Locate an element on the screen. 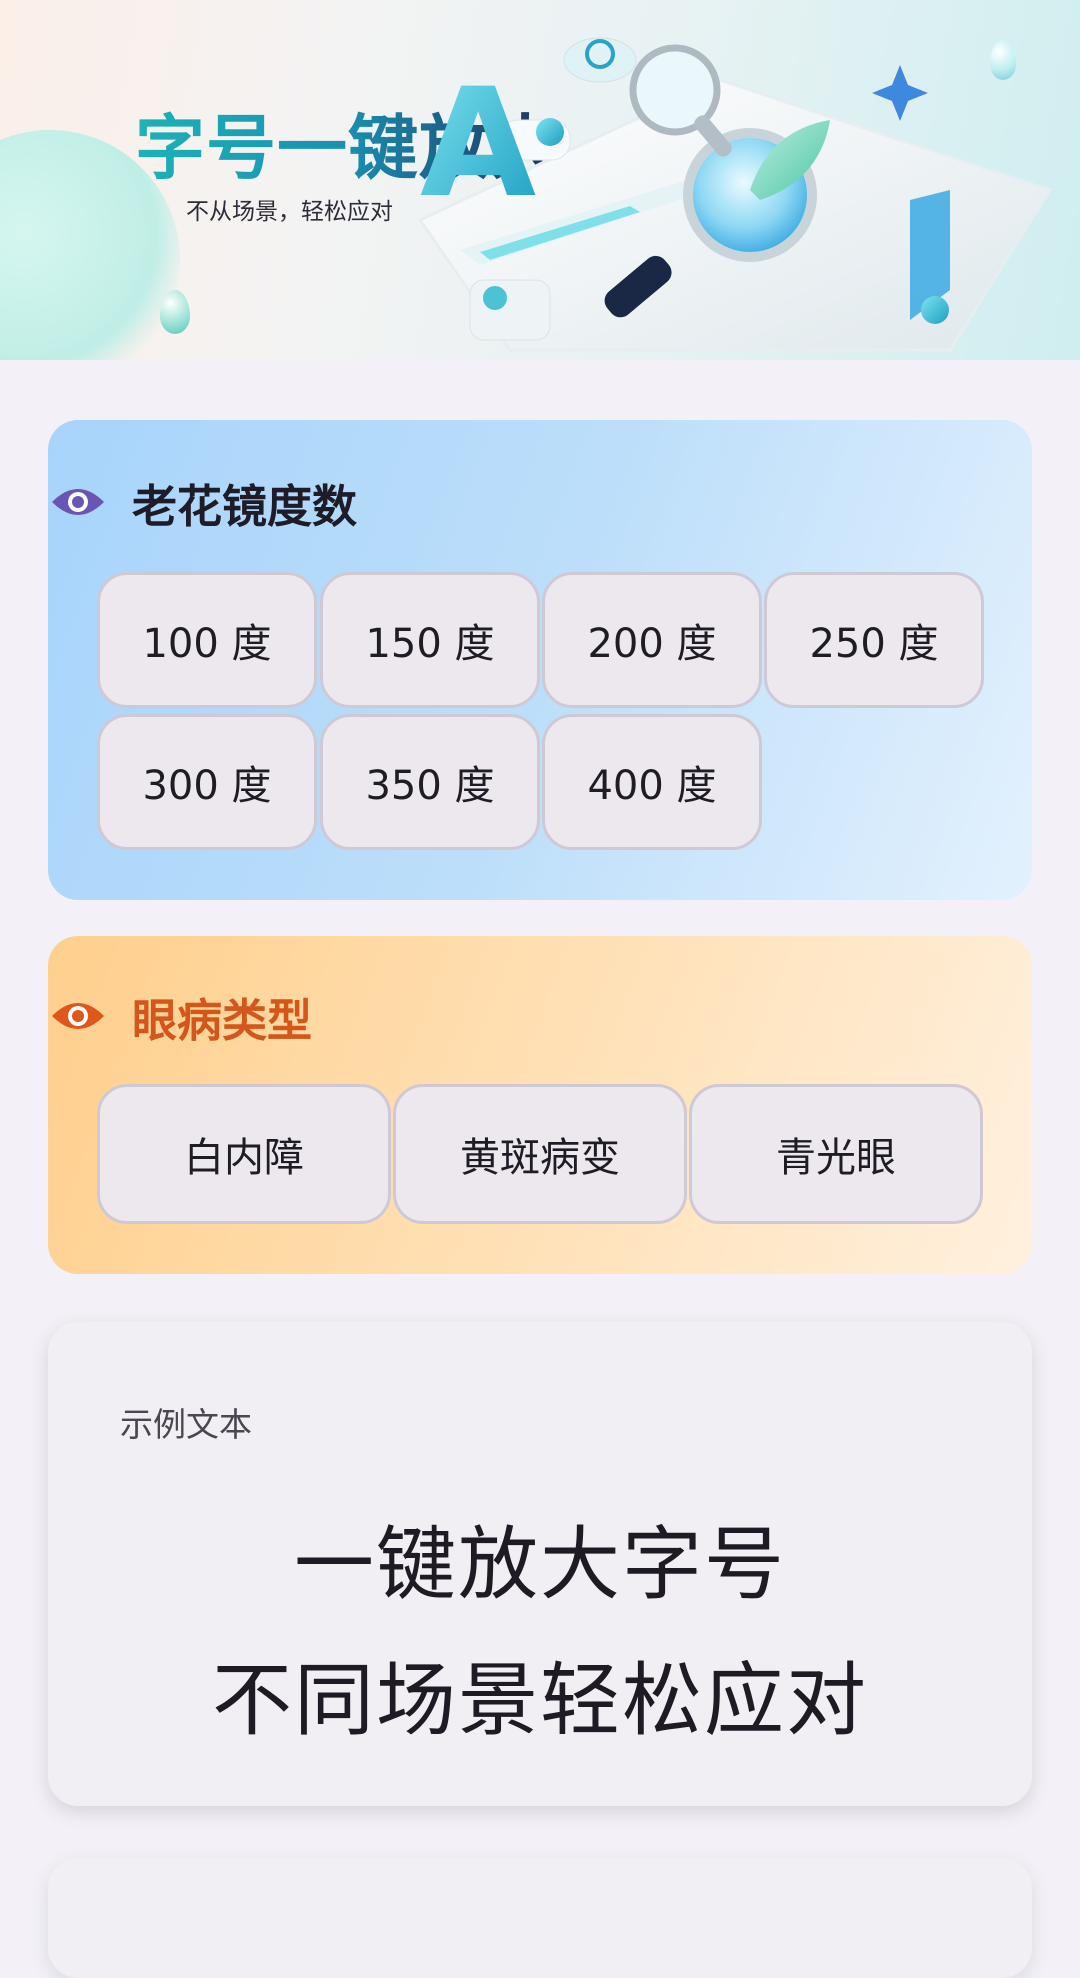 Image resolution: width=1080 pixels, height=1978 pixels. banner-subtitle: 不从场景，轻松应对 is located at coordinates (289, 212).